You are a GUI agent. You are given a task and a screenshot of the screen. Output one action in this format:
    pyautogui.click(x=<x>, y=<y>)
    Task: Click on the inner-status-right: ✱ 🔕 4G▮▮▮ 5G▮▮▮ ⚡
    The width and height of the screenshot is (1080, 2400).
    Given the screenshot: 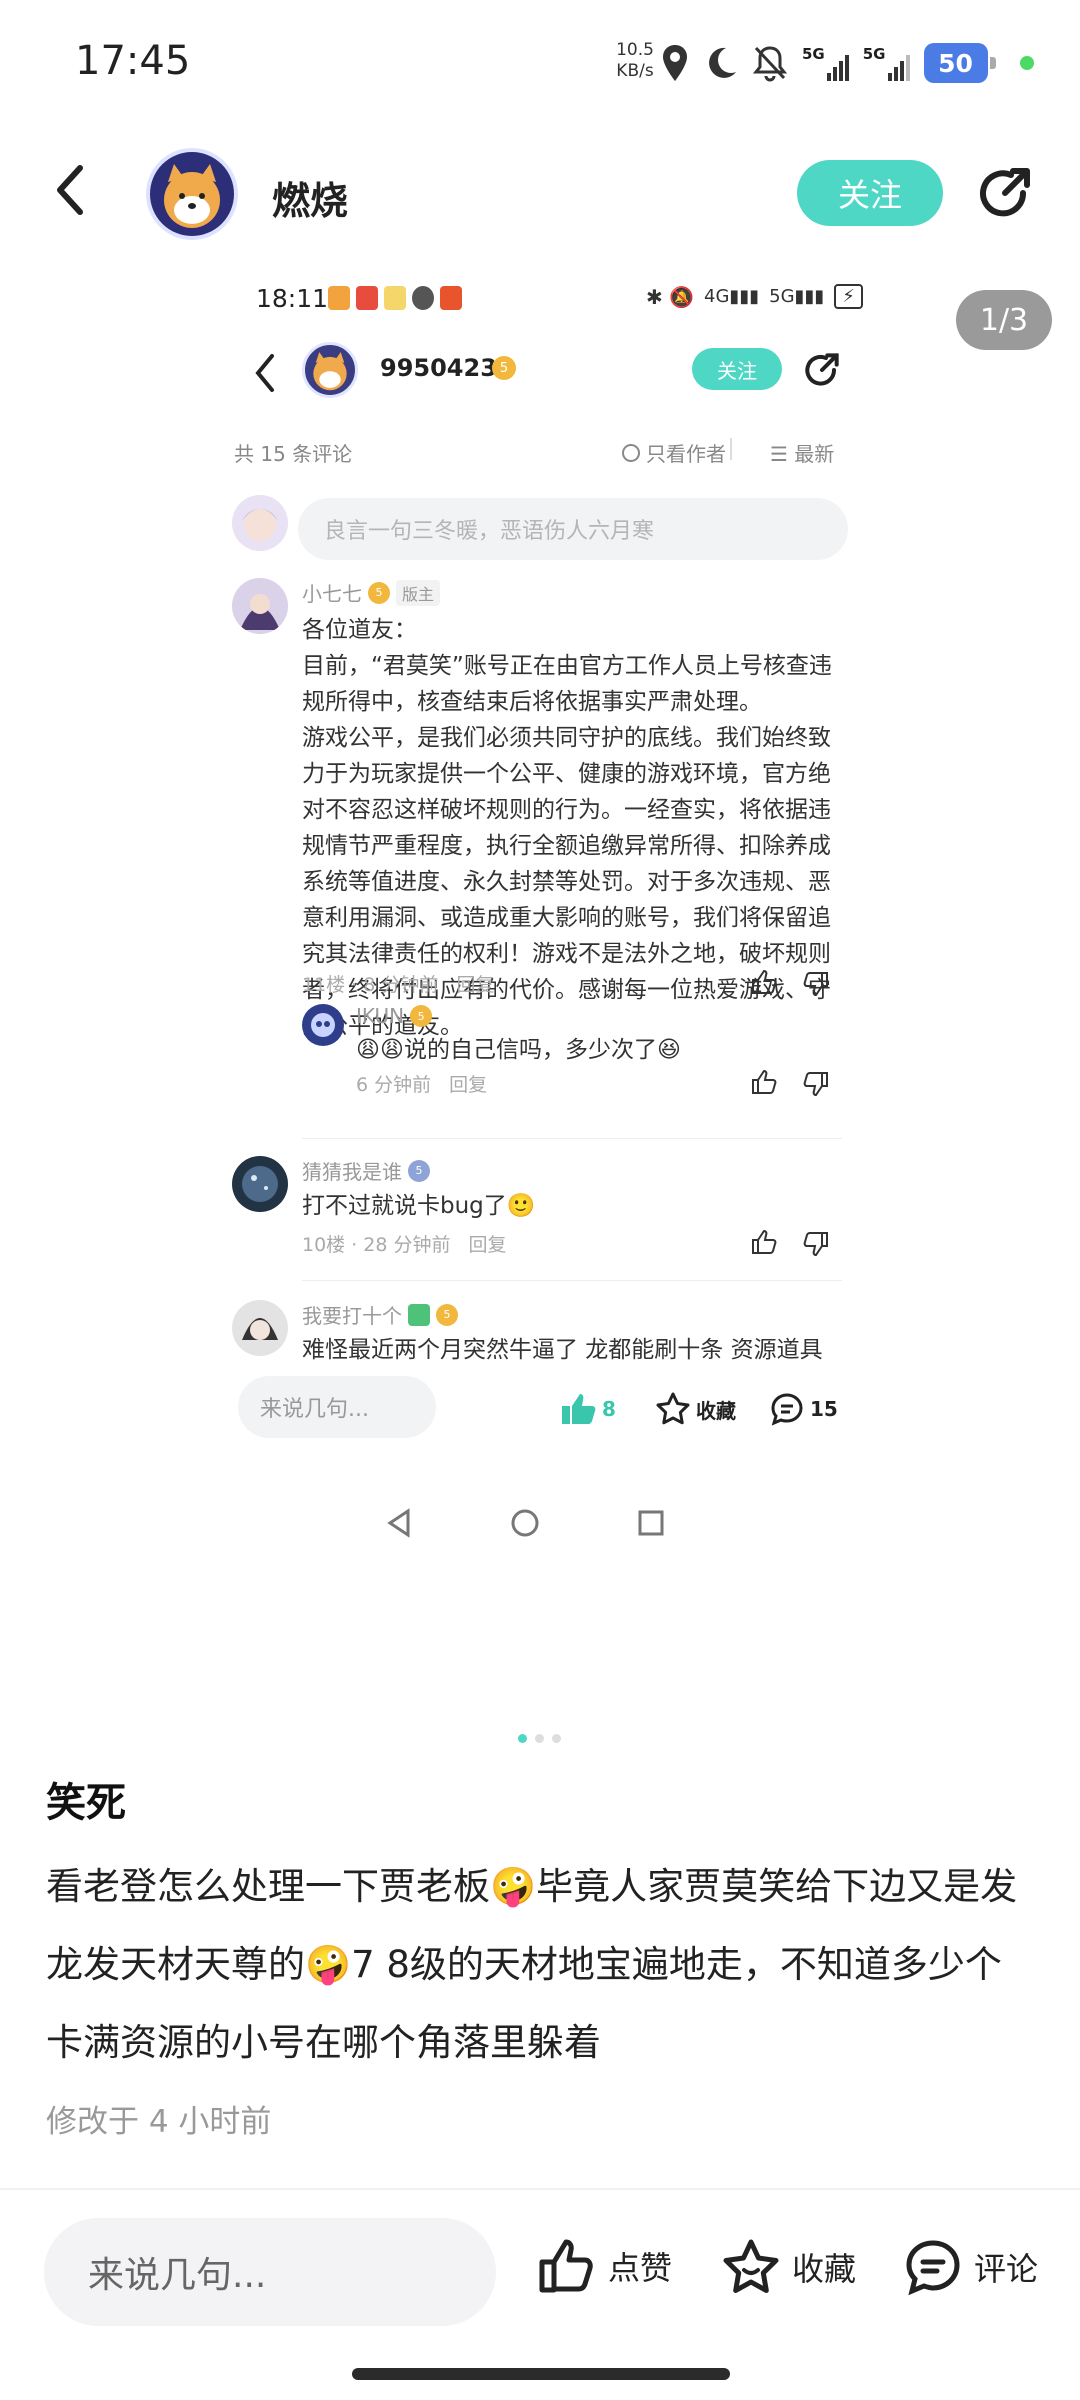 What is the action you would take?
    pyautogui.click(x=754, y=296)
    